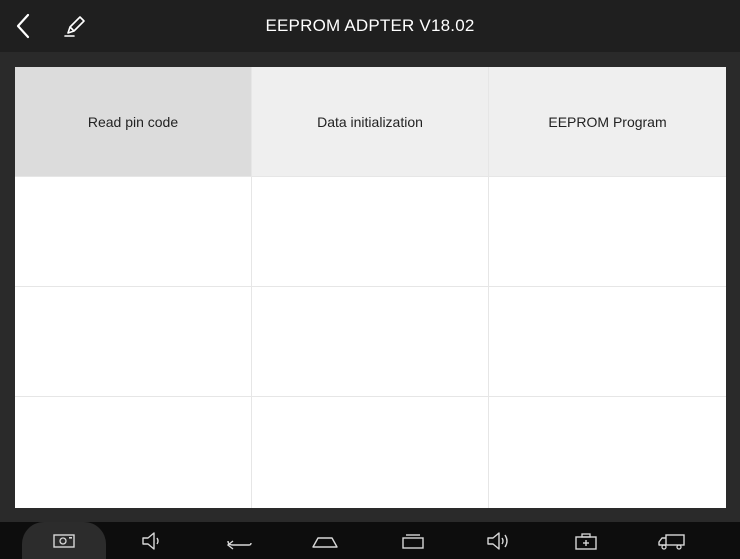 The width and height of the screenshot is (740, 559). I want to click on function-eeprom-program: EEPROM Program, so click(607, 122).